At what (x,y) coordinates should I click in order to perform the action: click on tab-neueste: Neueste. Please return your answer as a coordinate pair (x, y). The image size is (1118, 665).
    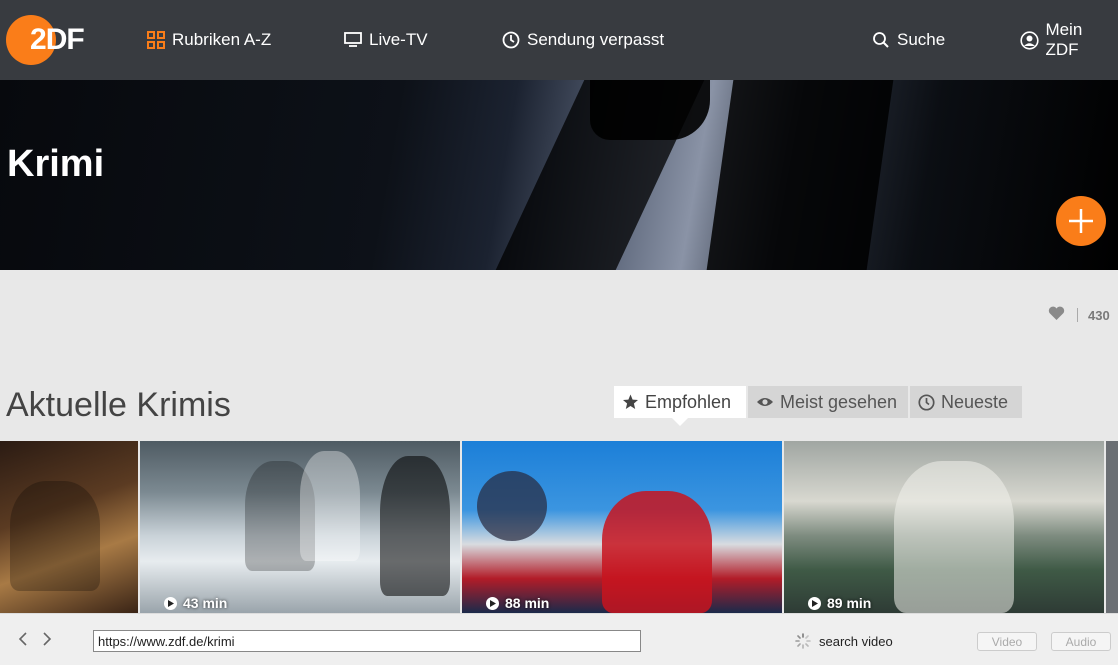
    Looking at the image, I should click on (966, 402).